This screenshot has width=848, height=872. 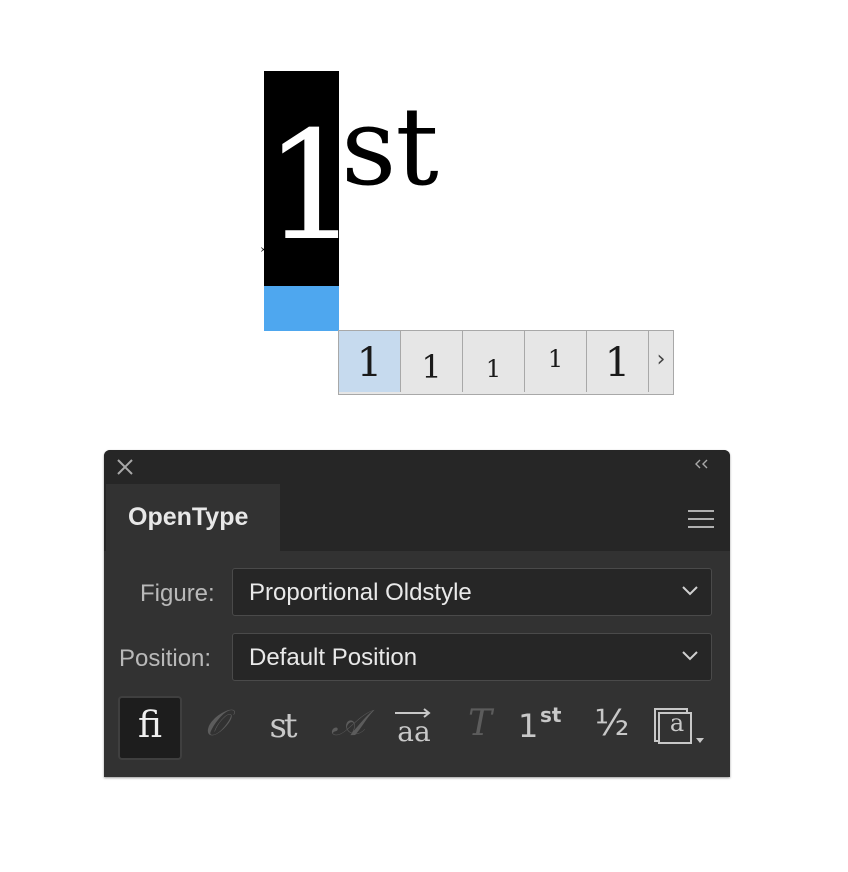 What do you see at coordinates (263, 249) in the screenshot?
I see `anchor-point-icon: ×` at bounding box center [263, 249].